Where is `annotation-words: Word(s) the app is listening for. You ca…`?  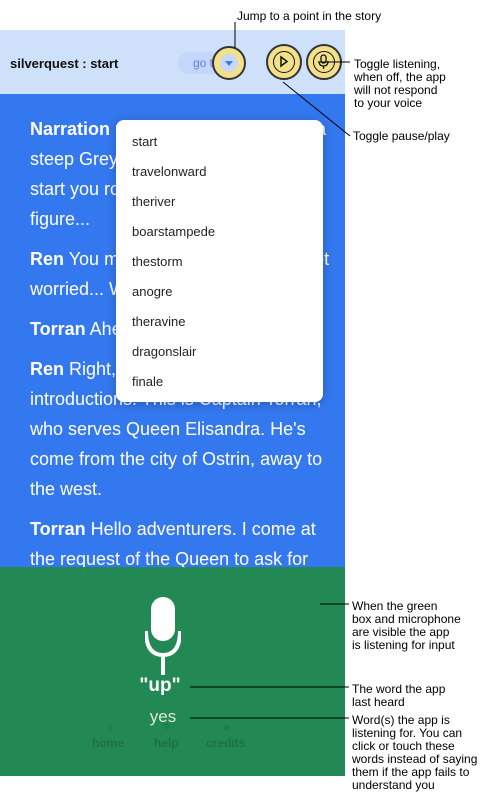
annotation-words: Word(s) the app is listening for. You ca… is located at coordinates (415, 752).